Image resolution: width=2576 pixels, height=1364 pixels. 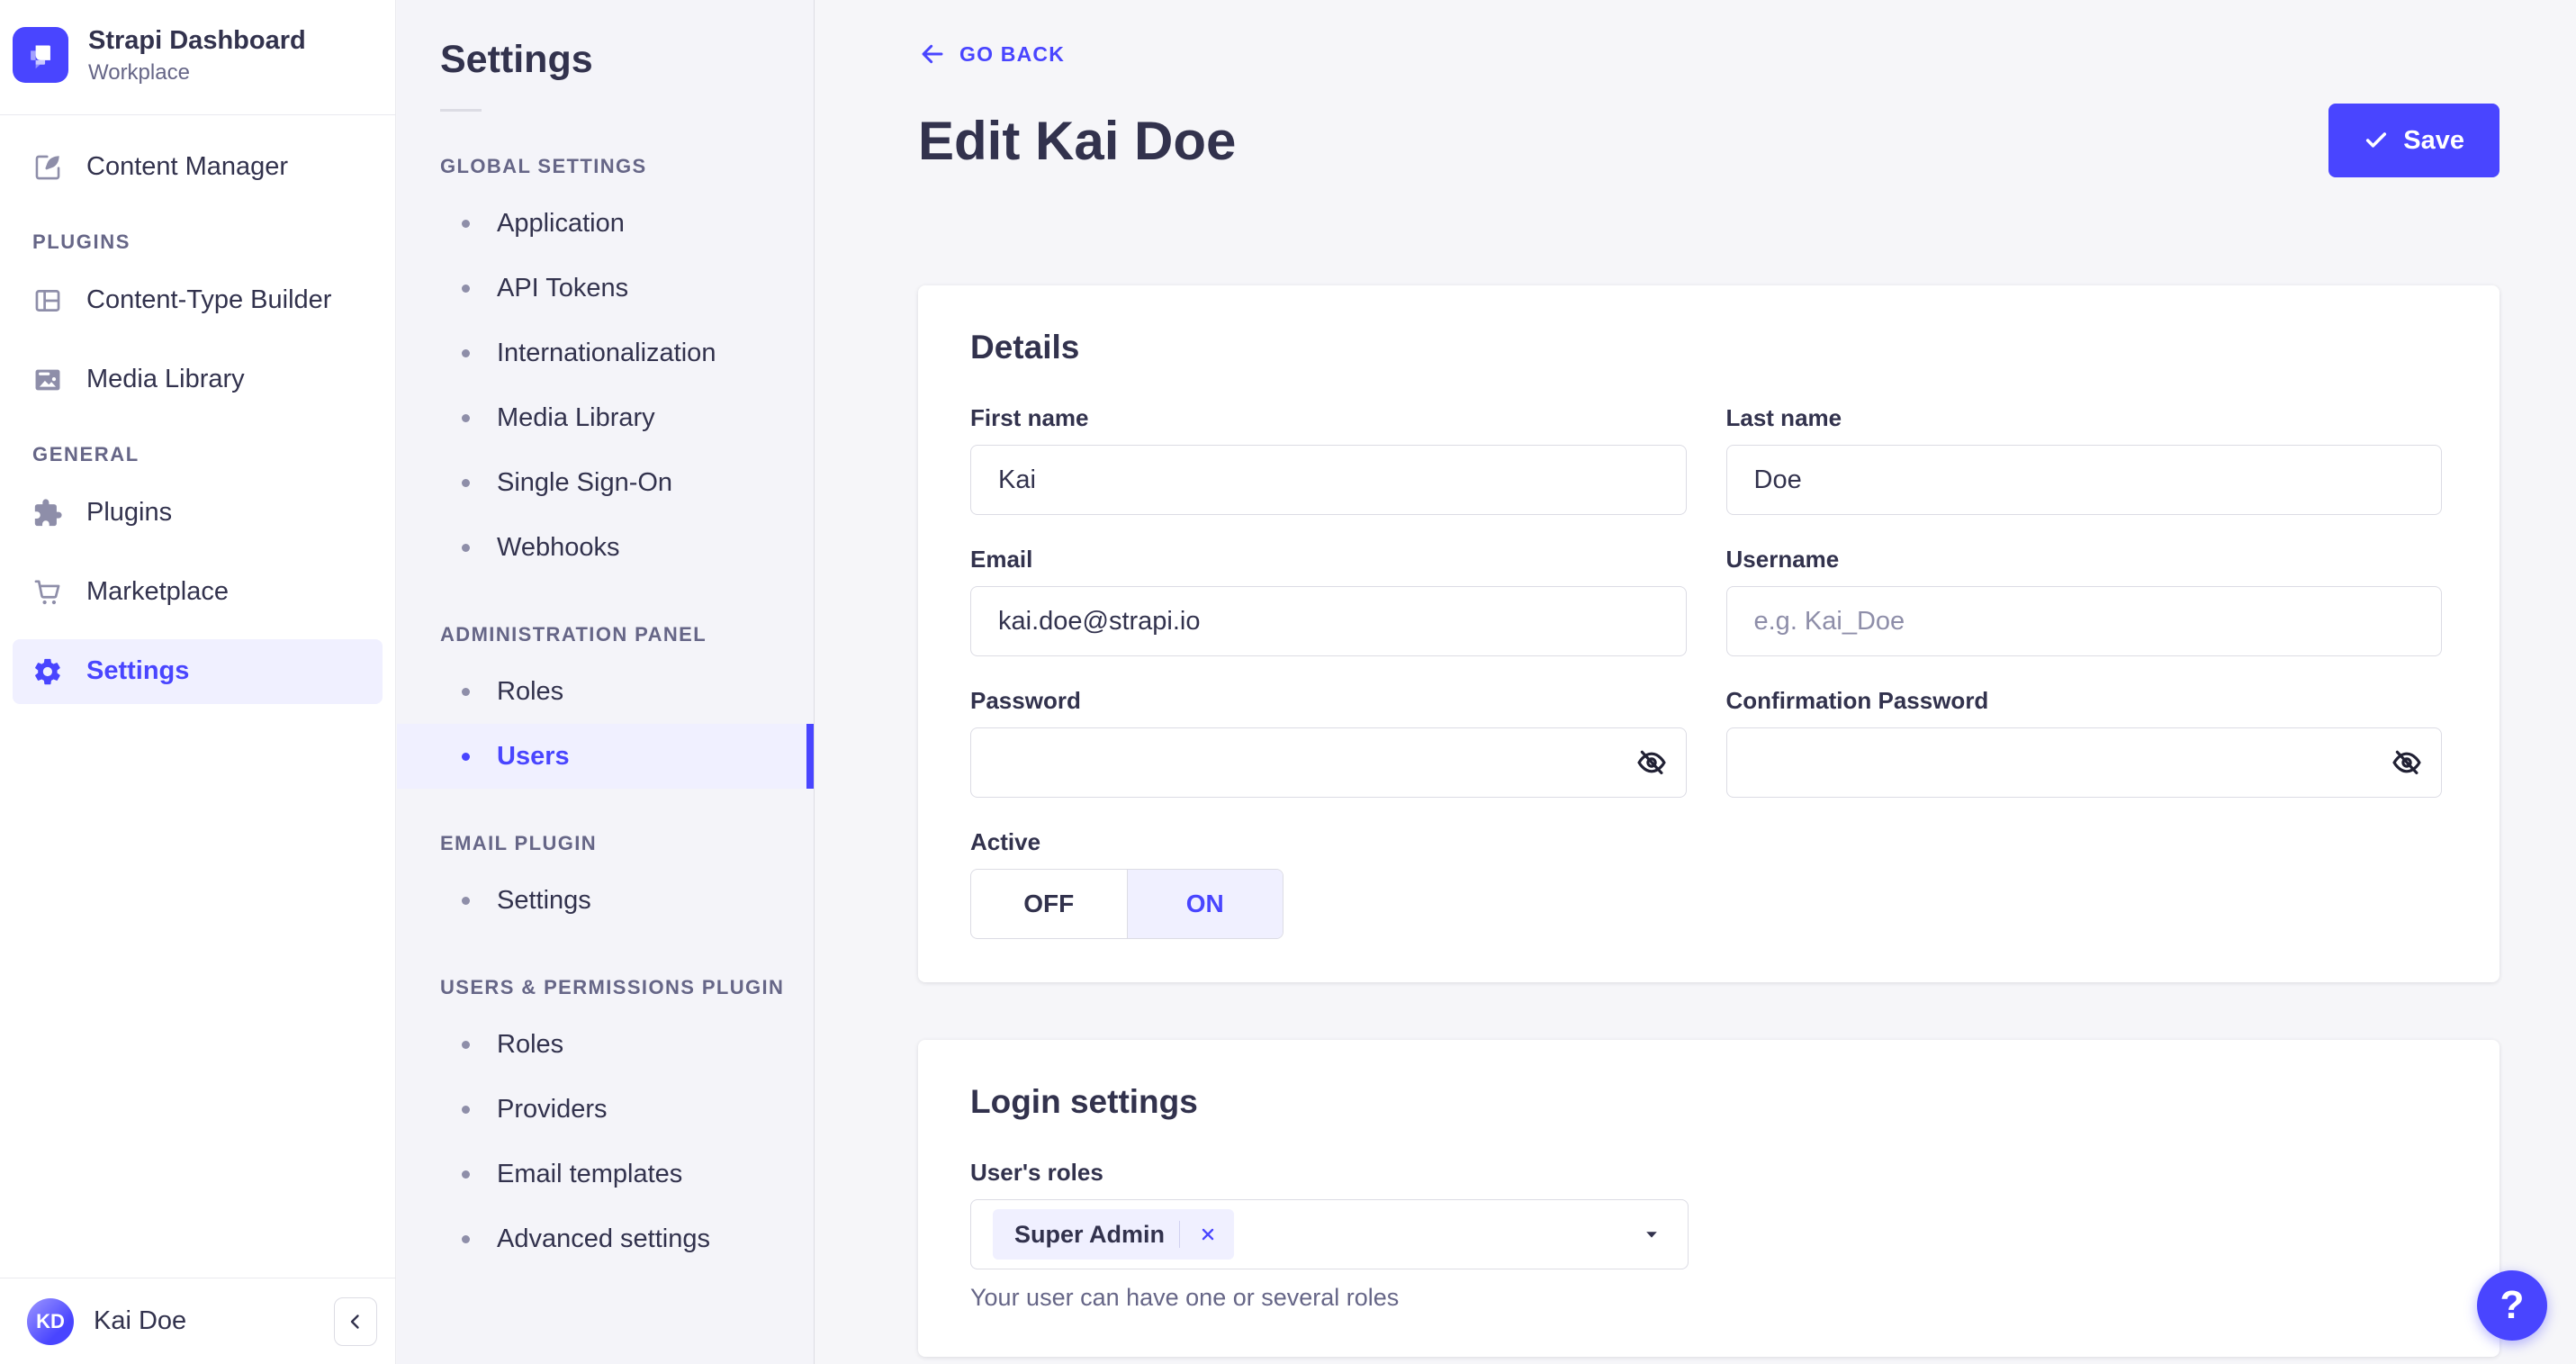 I want to click on subnav-item-providers: Providers, so click(x=605, y=1109).